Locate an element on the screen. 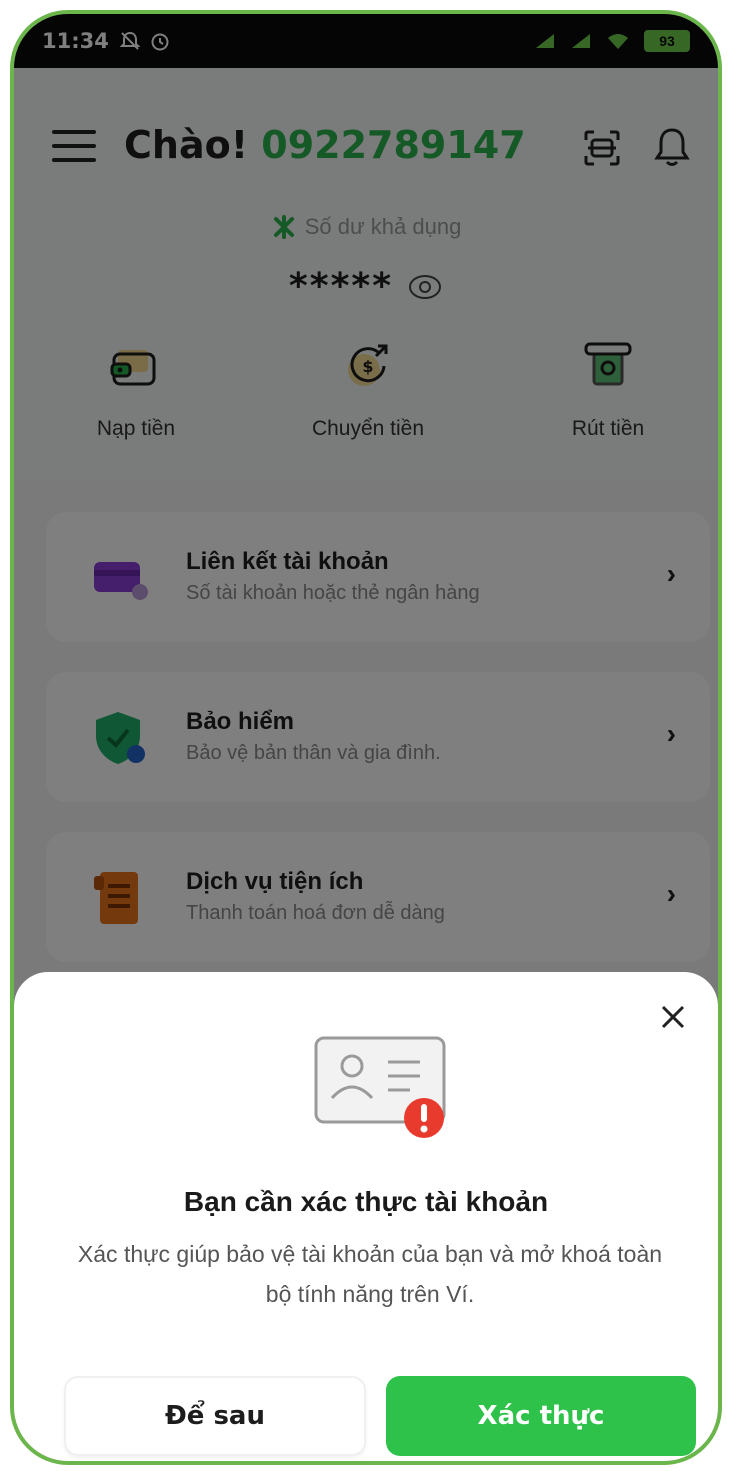  id-card-alert-icon is located at coordinates (380, 1087).